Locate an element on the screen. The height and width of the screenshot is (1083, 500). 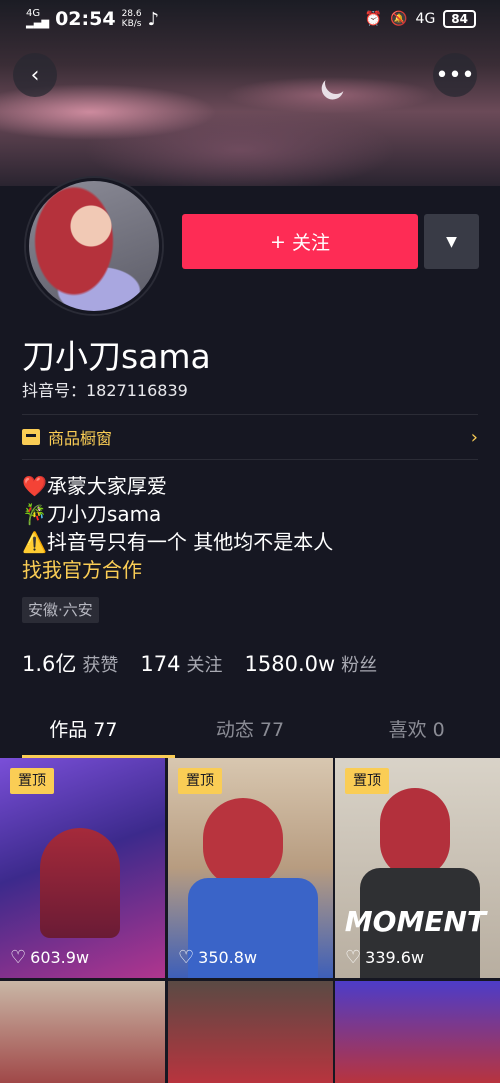
triangle-down-icon: ▼ is located at coordinates (451, 241).